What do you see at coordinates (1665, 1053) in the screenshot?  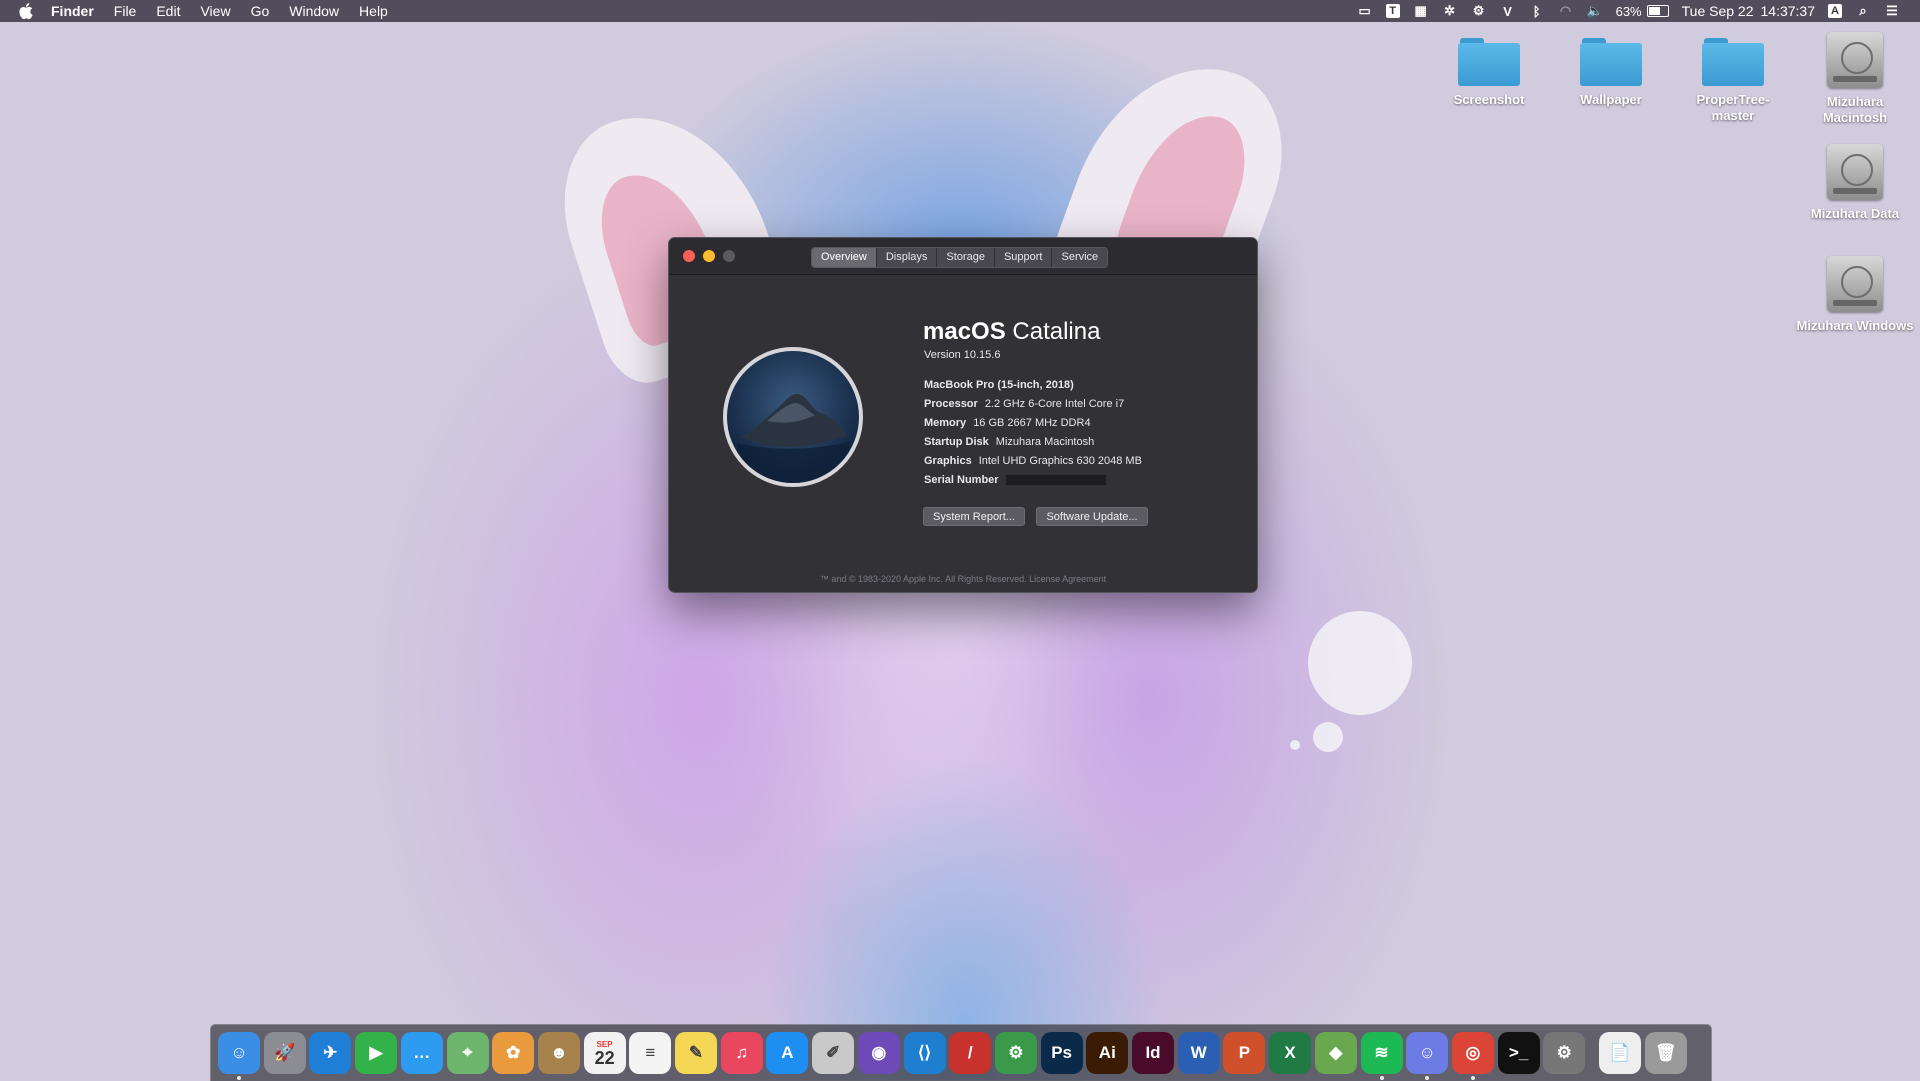 I see `dock-trash-icon: 🗑` at bounding box center [1665, 1053].